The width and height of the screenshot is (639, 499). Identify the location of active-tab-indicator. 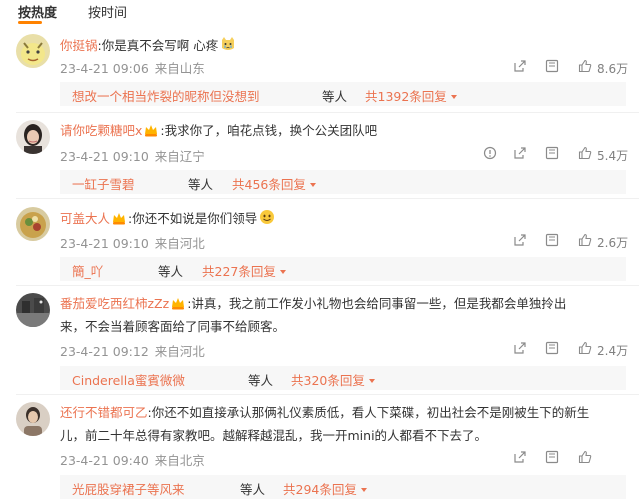
(30, 22).